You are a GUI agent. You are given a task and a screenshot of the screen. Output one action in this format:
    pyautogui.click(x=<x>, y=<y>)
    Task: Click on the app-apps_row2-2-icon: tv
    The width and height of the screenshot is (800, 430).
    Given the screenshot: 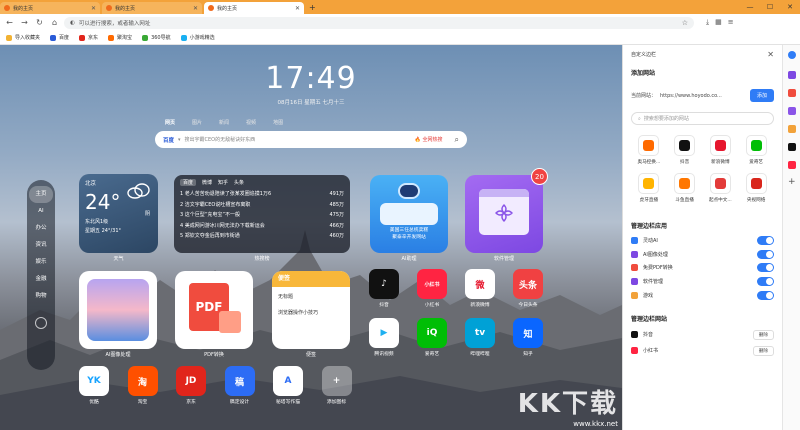 What is the action you would take?
    pyautogui.click(x=480, y=333)
    